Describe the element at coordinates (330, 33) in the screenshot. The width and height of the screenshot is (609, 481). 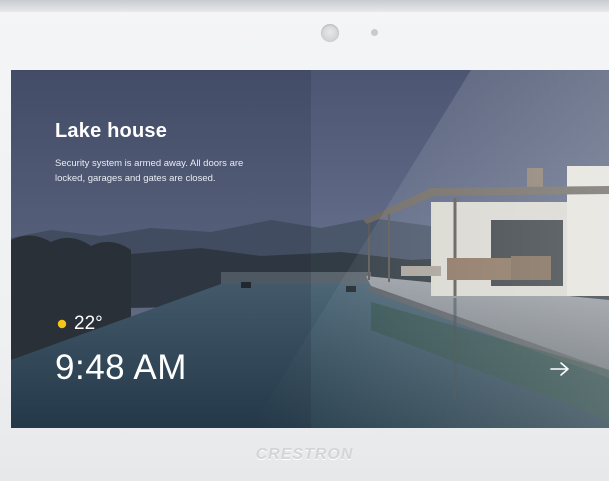
I see `camera-icon` at that location.